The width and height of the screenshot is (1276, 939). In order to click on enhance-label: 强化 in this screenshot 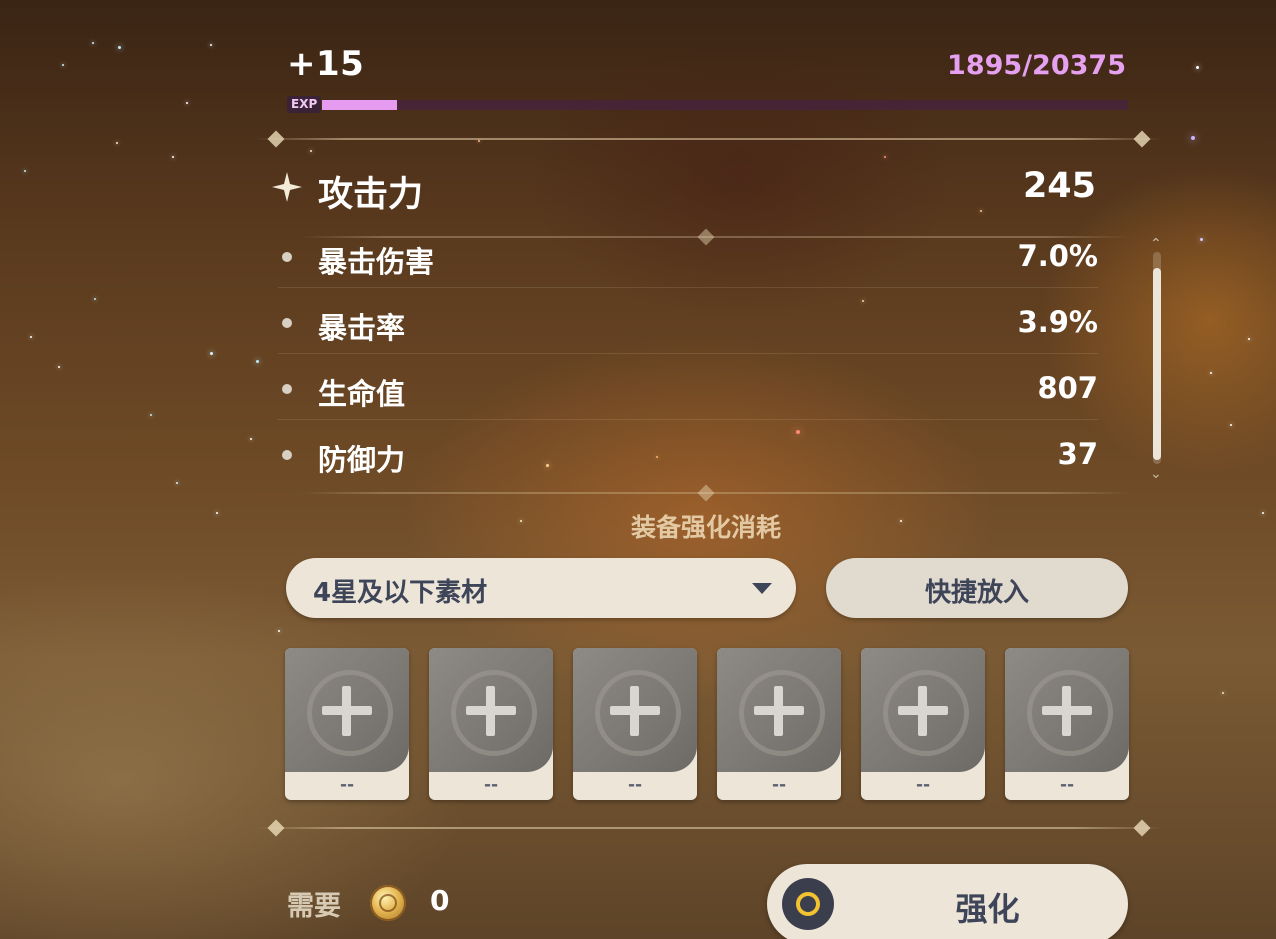, I will do `click(987, 909)`.